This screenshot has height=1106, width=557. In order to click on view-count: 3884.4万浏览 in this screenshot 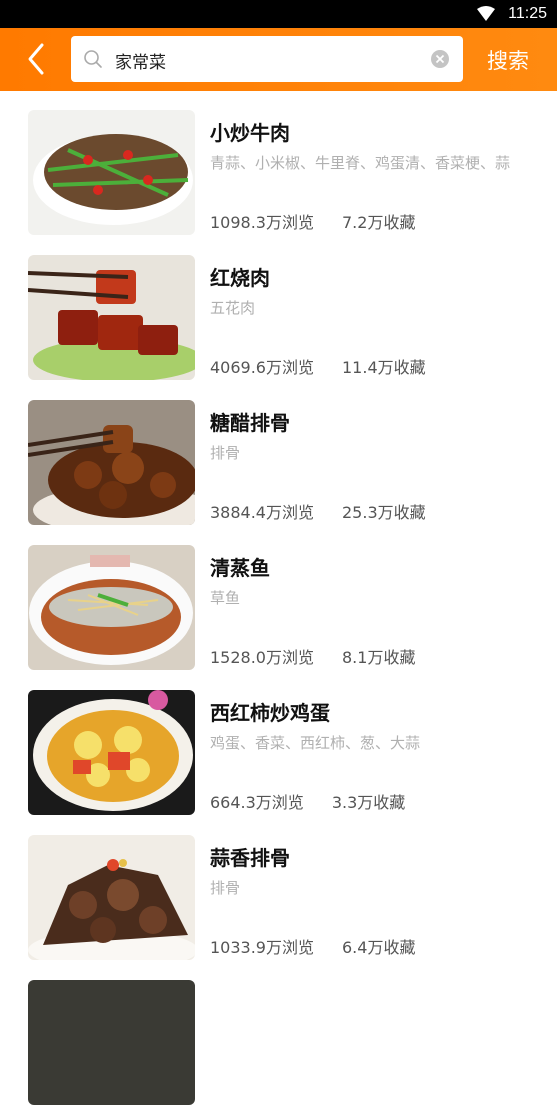, I will do `click(262, 512)`.